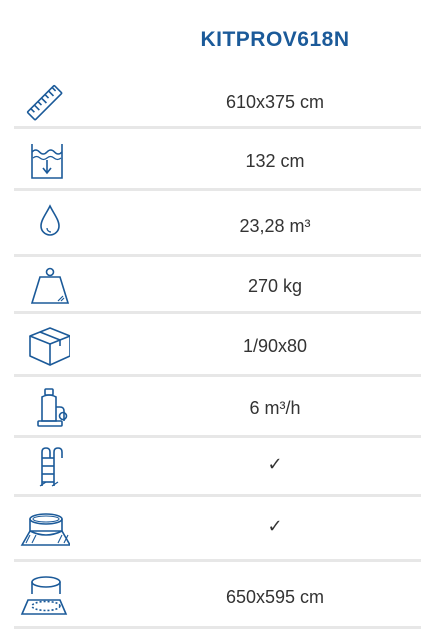  Describe the element at coordinates (217, 408) in the screenshot. I see `spec-row-filter: 6 m³/h` at that location.